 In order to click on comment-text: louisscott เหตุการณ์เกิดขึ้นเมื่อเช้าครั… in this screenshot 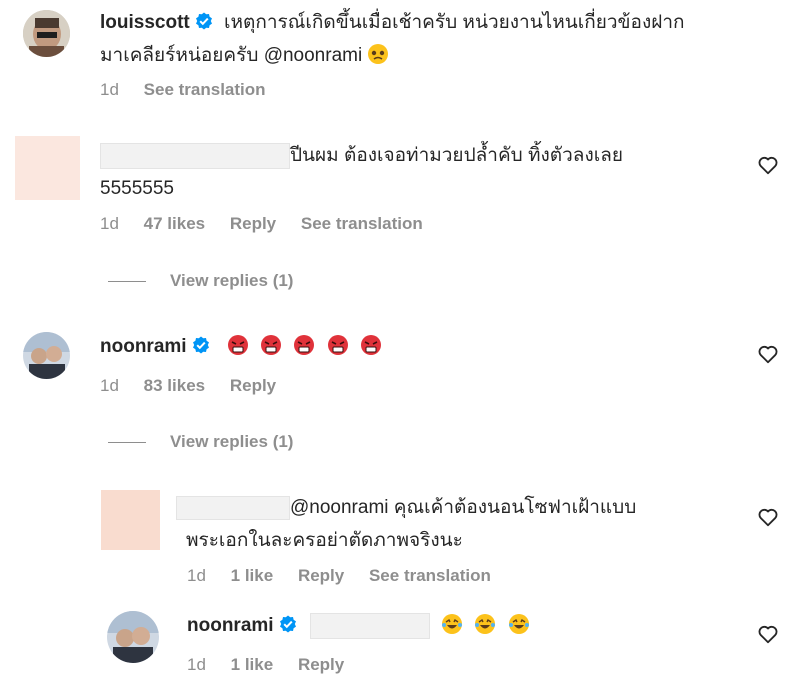, I will do `click(430, 39)`.